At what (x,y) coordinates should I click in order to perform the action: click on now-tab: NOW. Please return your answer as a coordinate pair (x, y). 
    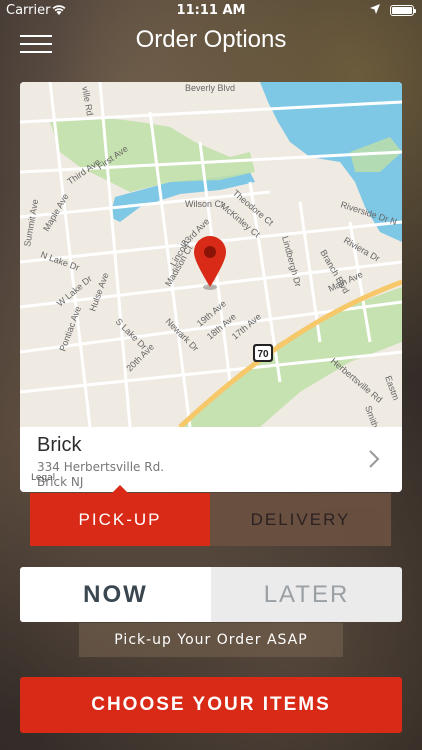
    Looking at the image, I should click on (115, 594).